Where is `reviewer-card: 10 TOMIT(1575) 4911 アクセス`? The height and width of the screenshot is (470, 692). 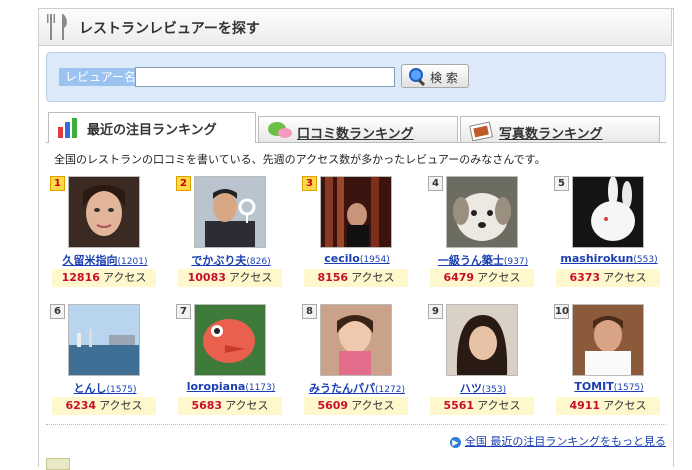
reviewer-card: 10 TOMIT(1575) 4911 アクセス is located at coordinates (609, 359).